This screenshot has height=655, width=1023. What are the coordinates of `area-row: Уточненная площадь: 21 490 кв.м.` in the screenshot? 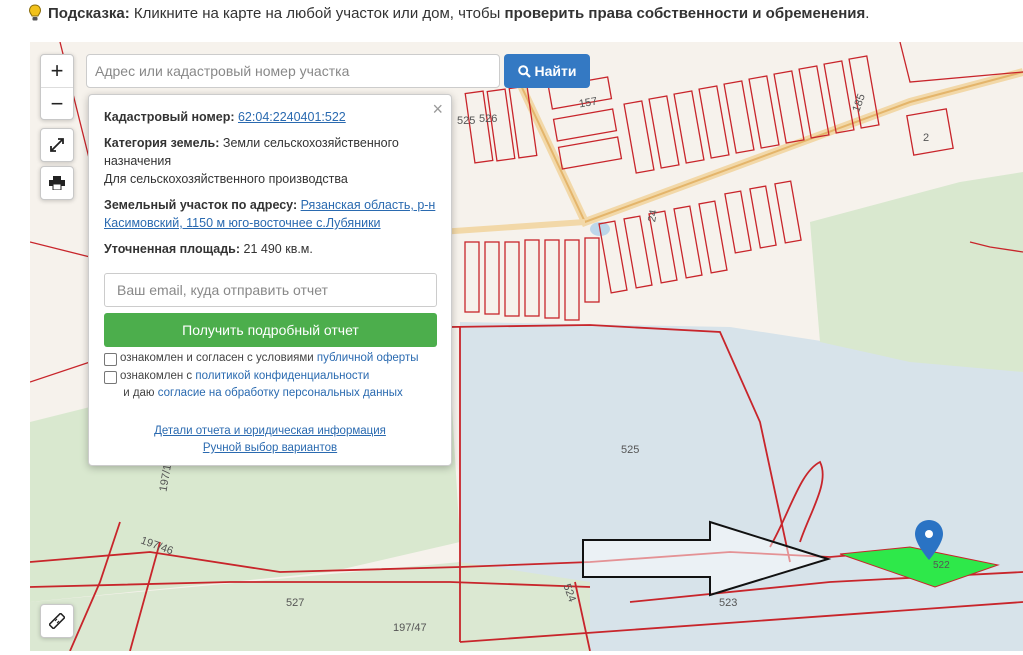 It's located at (270, 249).